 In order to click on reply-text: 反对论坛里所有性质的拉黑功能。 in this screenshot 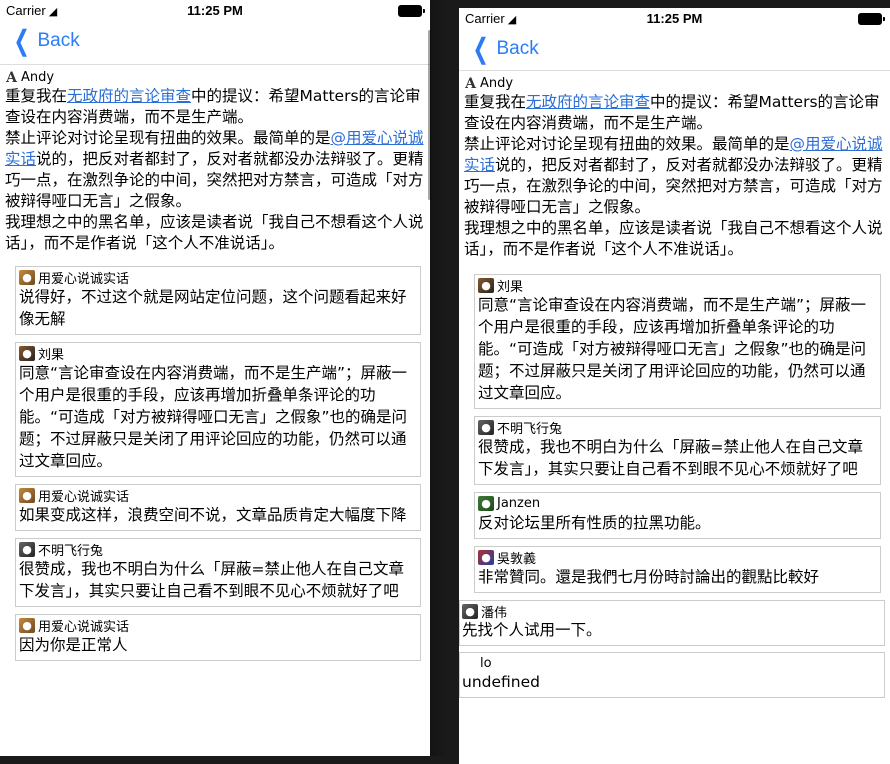, I will do `click(594, 523)`.